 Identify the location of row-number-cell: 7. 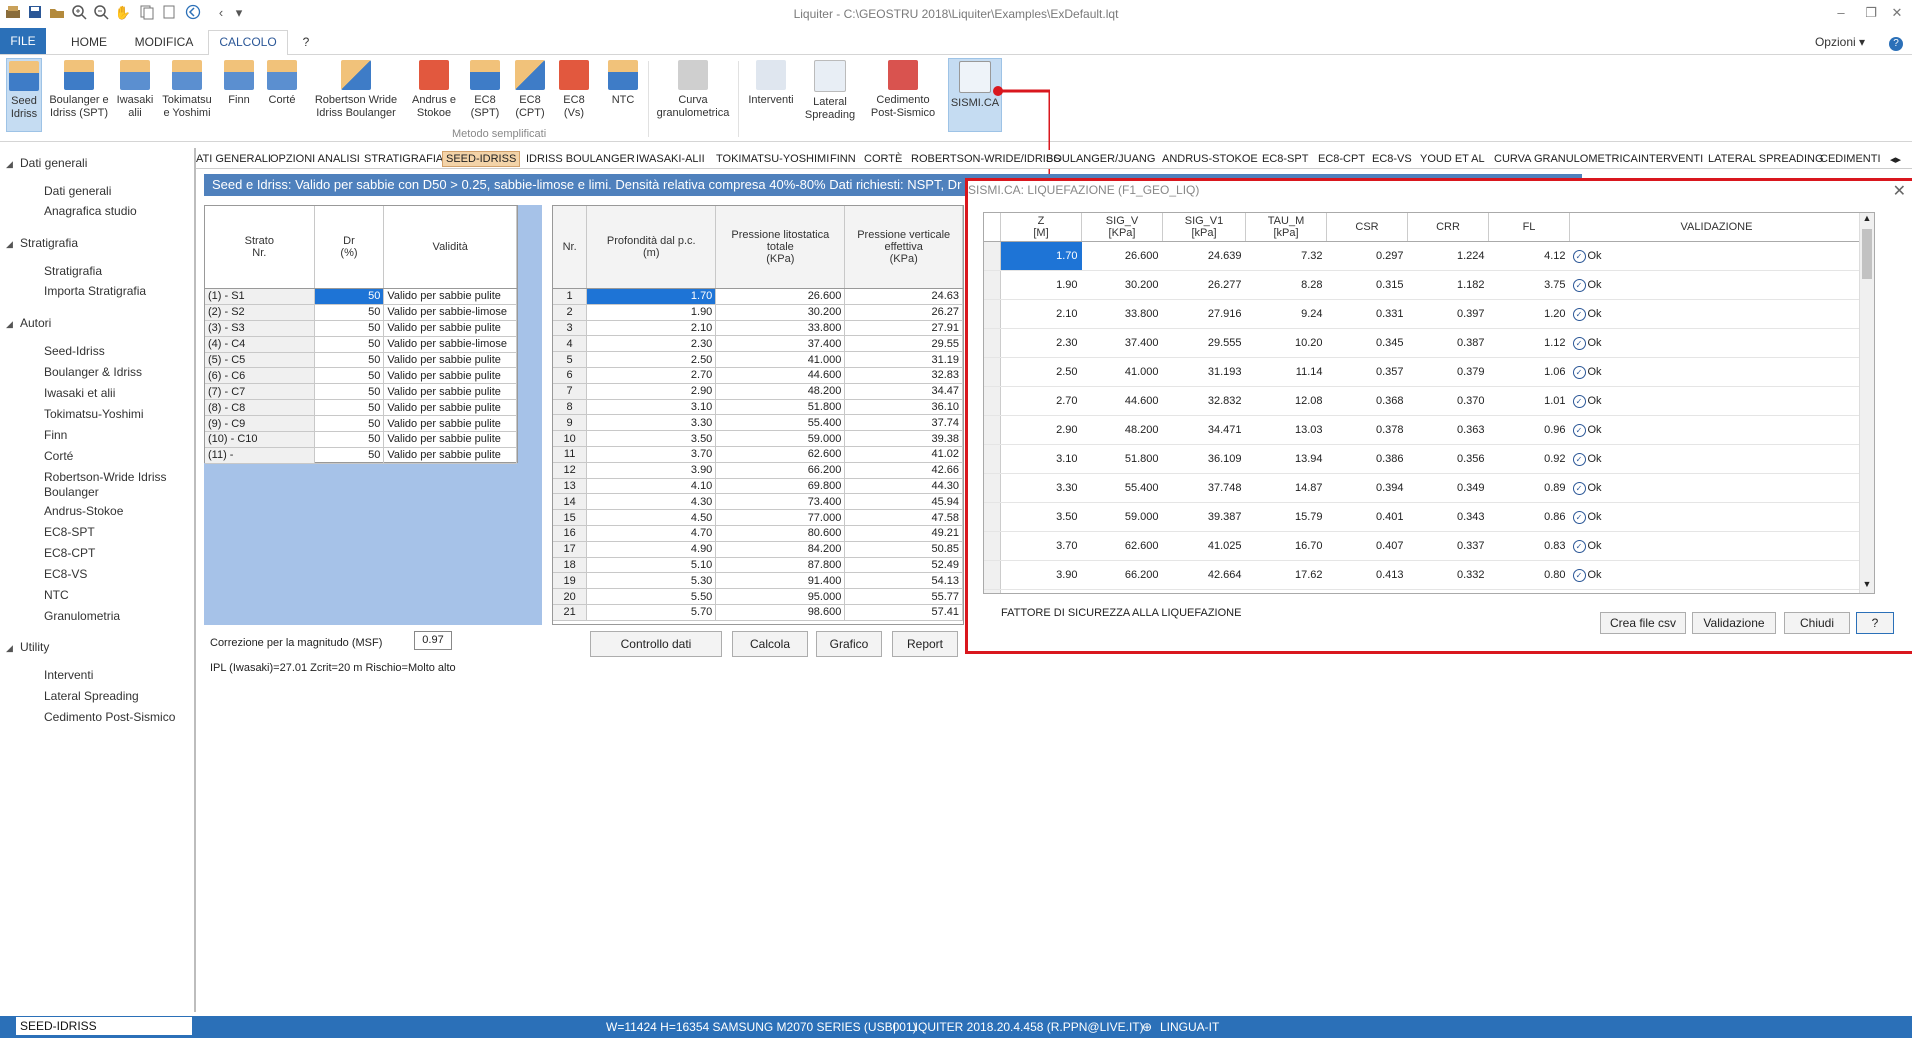
(570, 391).